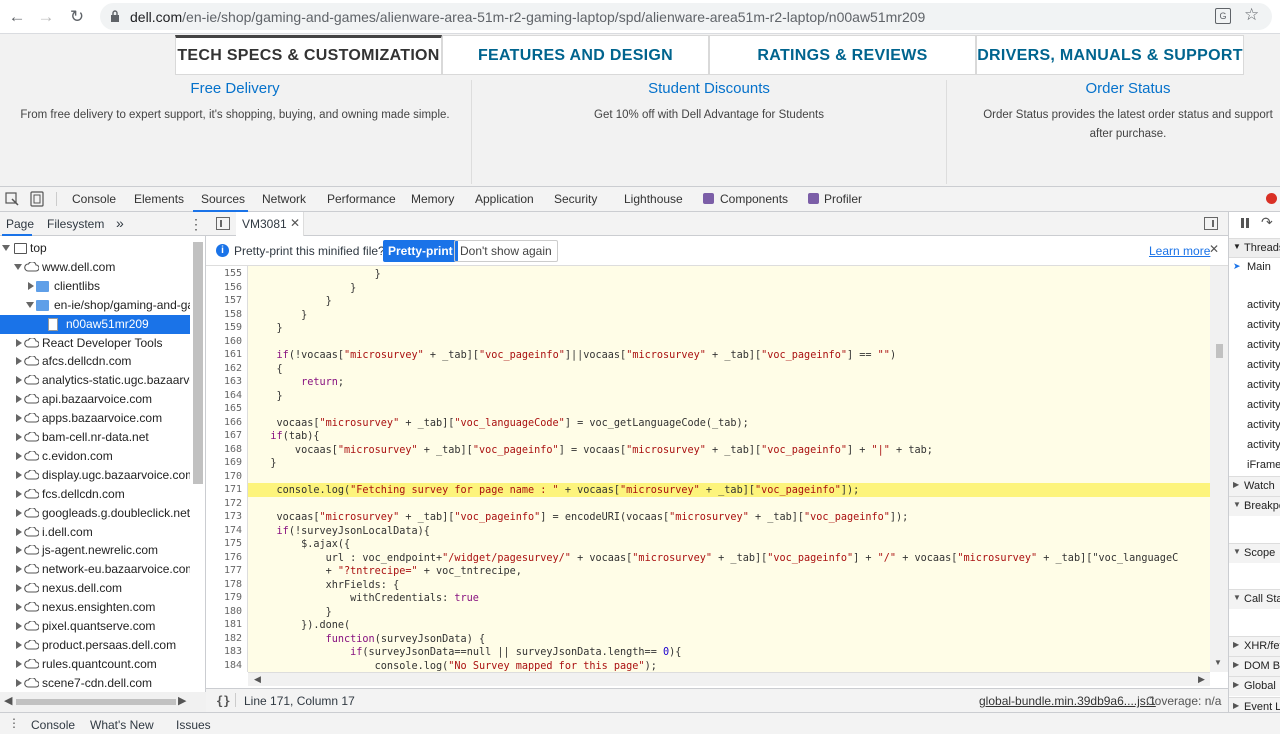 The height and width of the screenshot is (734, 1280). I want to click on section-header: ▼Call Stack, so click(1254, 599).